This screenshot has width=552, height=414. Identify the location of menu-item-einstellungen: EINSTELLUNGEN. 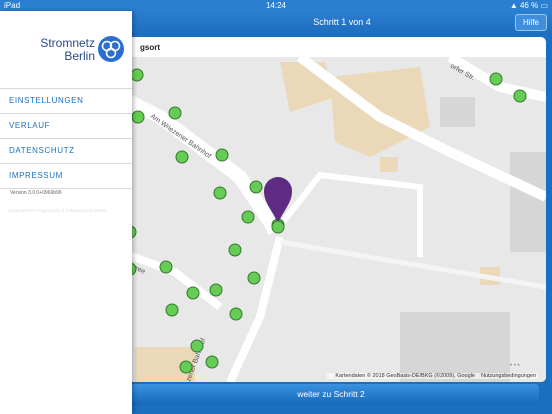
(66, 100).